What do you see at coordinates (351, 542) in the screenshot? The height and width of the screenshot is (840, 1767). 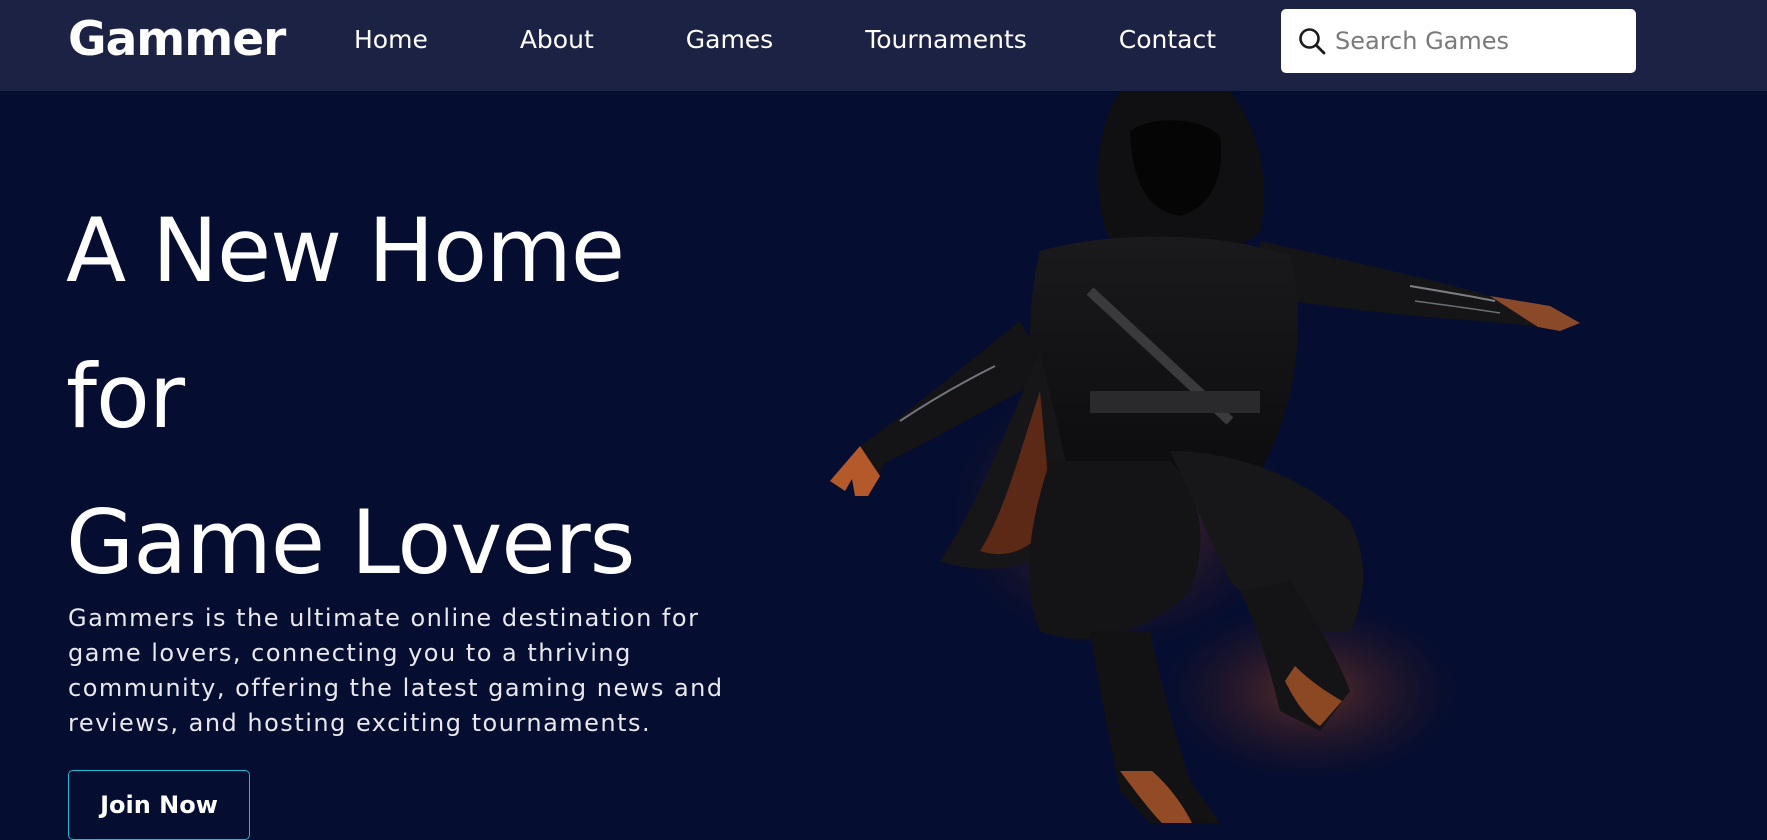 I see `hero-title-line-3: Game Lovers` at bounding box center [351, 542].